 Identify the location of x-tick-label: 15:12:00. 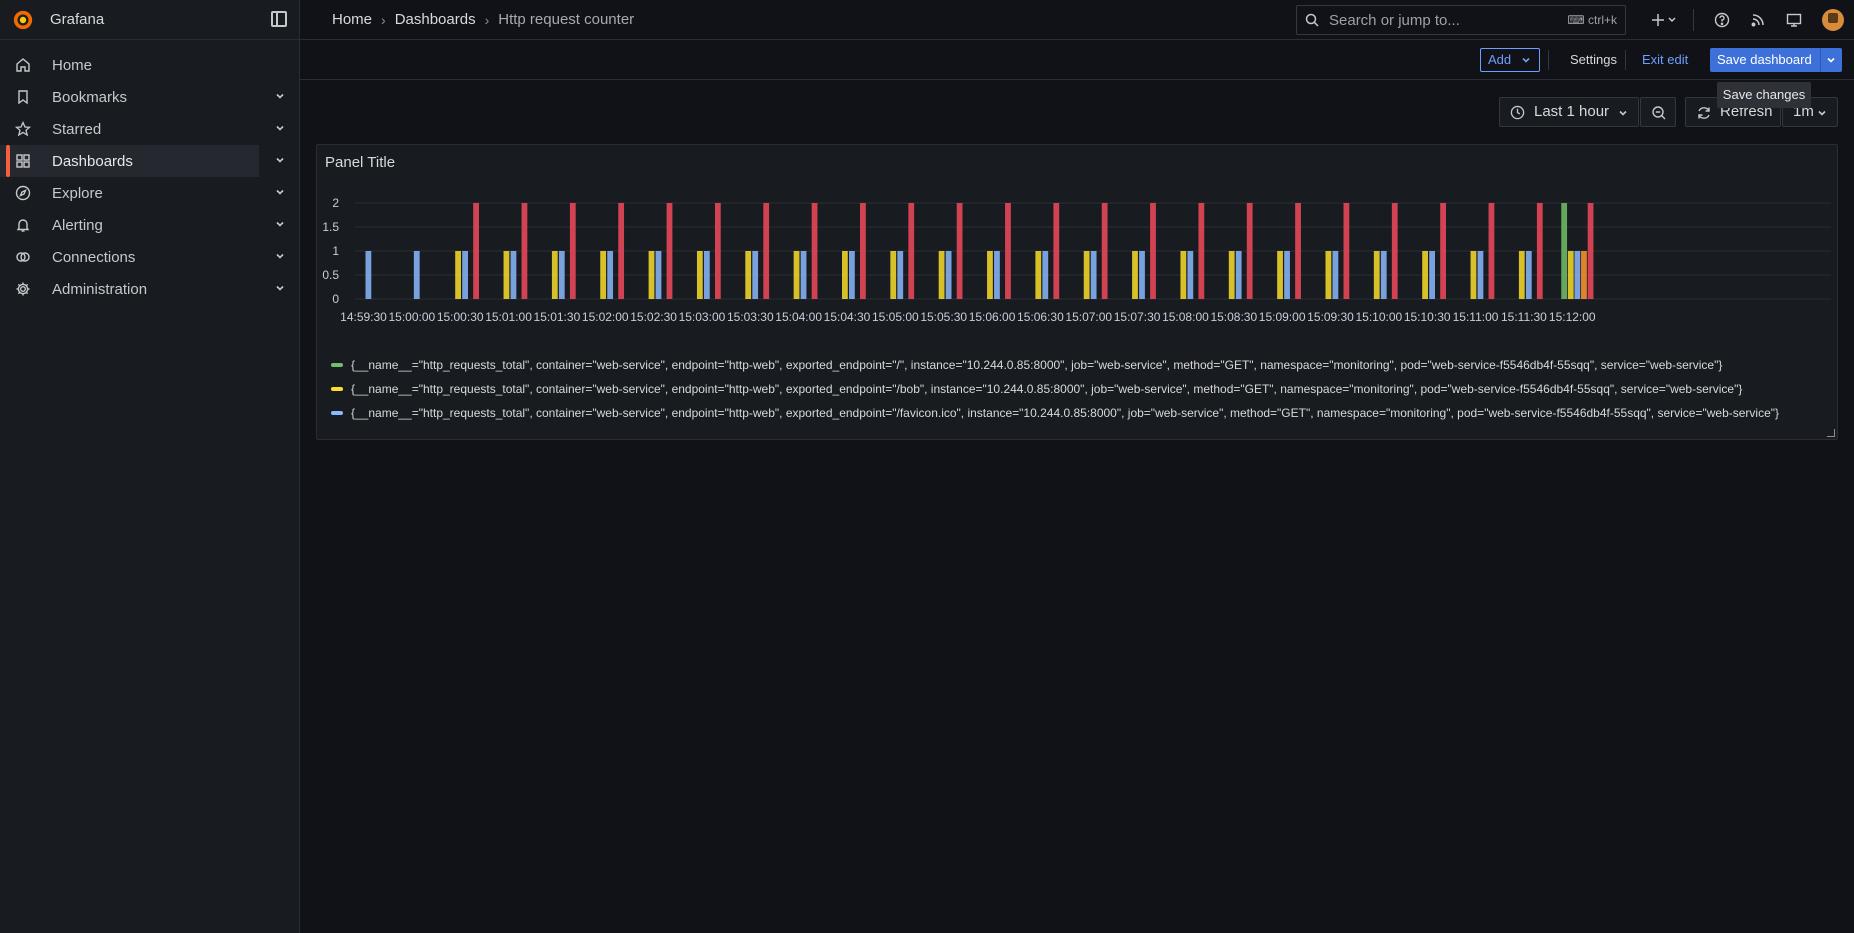
(1572, 317).